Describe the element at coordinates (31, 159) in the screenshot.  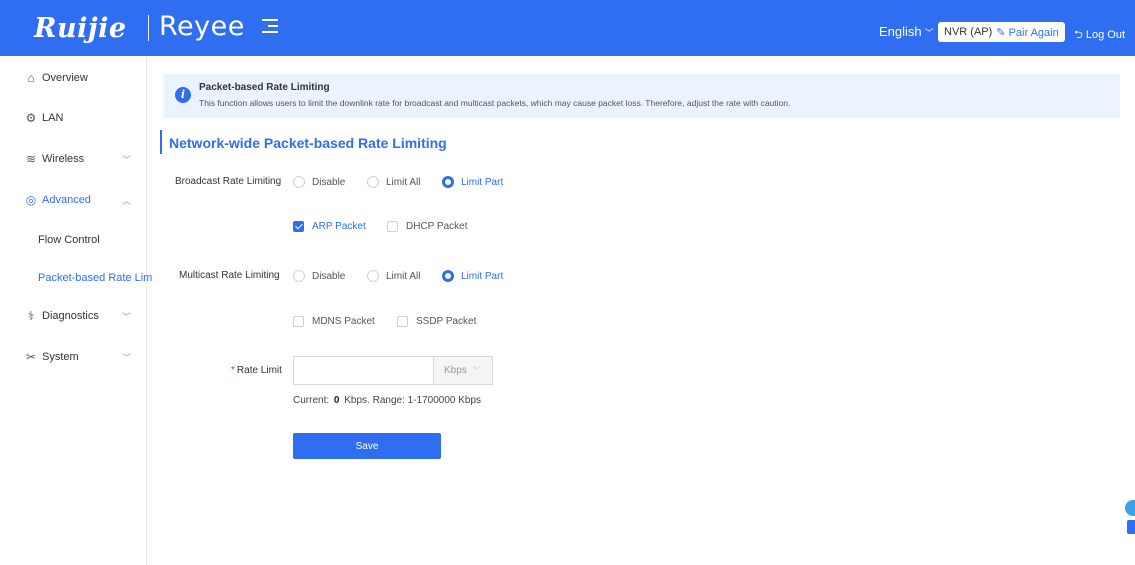
I see `wifi-icon: ≋` at that location.